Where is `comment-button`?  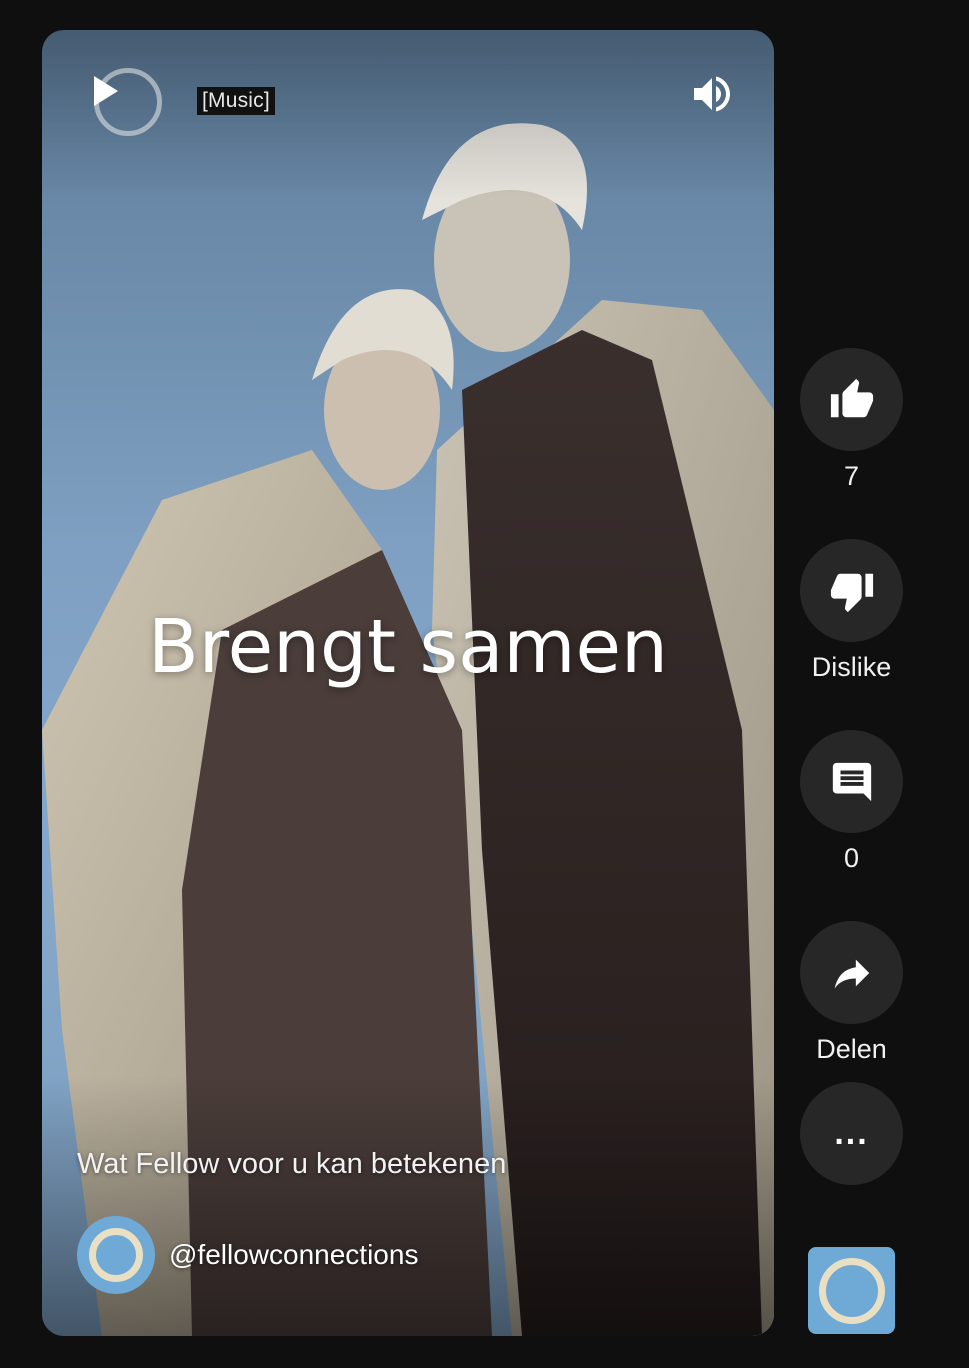
comment-button is located at coordinates (851, 781).